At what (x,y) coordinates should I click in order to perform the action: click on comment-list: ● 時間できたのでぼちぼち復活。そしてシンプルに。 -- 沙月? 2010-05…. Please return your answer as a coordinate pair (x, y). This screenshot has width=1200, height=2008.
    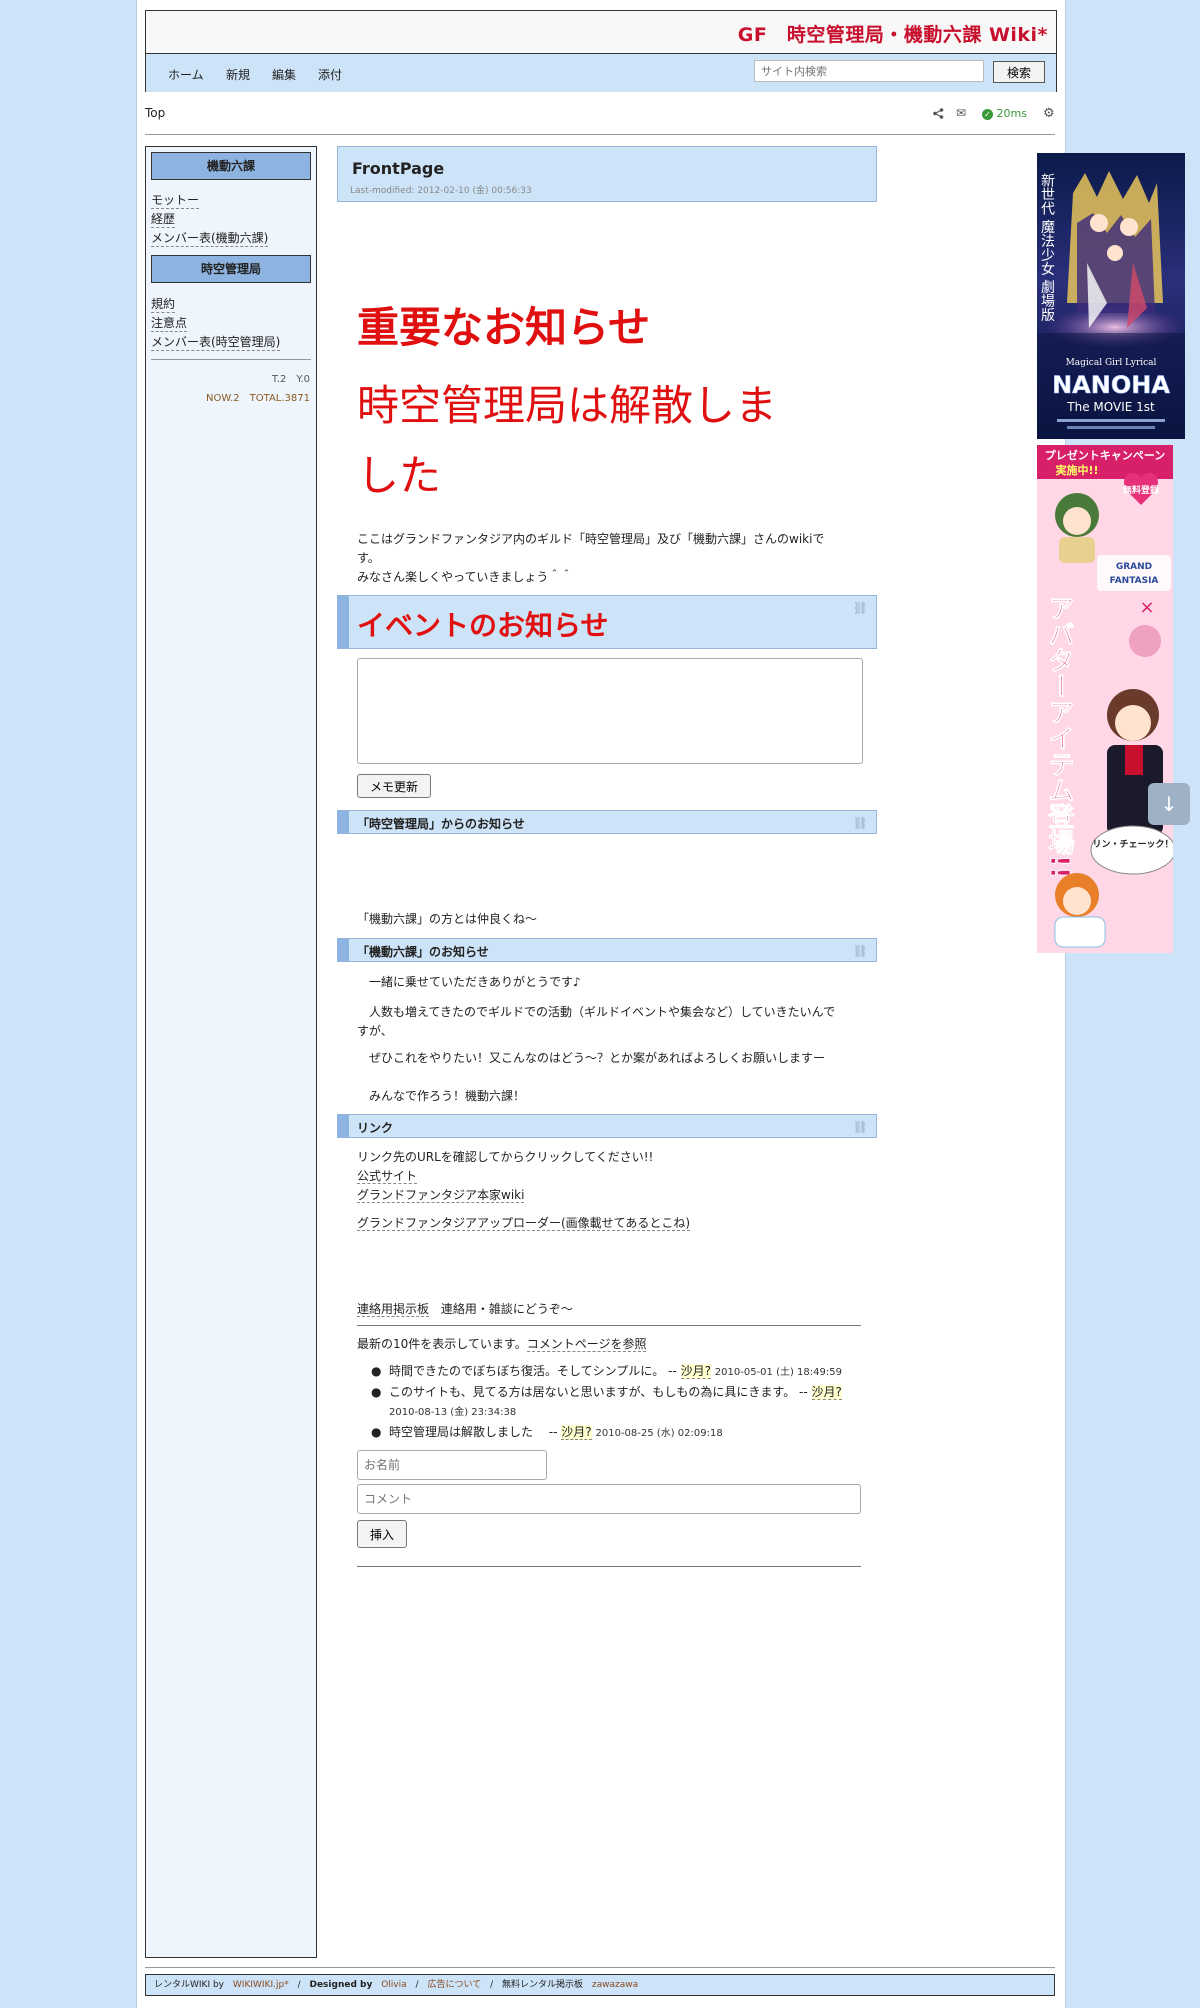
    Looking at the image, I should click on (612, 1403).